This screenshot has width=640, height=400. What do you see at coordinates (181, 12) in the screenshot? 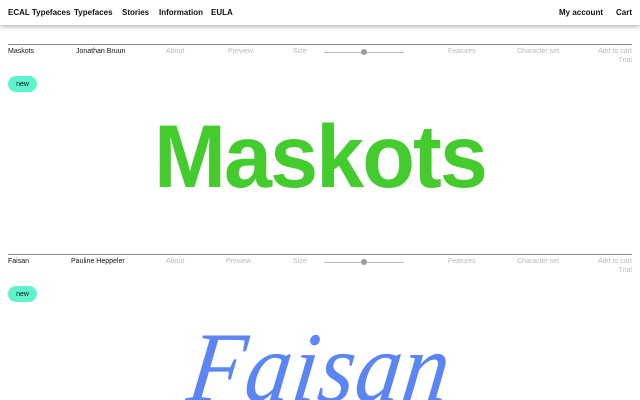
I see `nav-information: Information` at bounding box center [181, 12].